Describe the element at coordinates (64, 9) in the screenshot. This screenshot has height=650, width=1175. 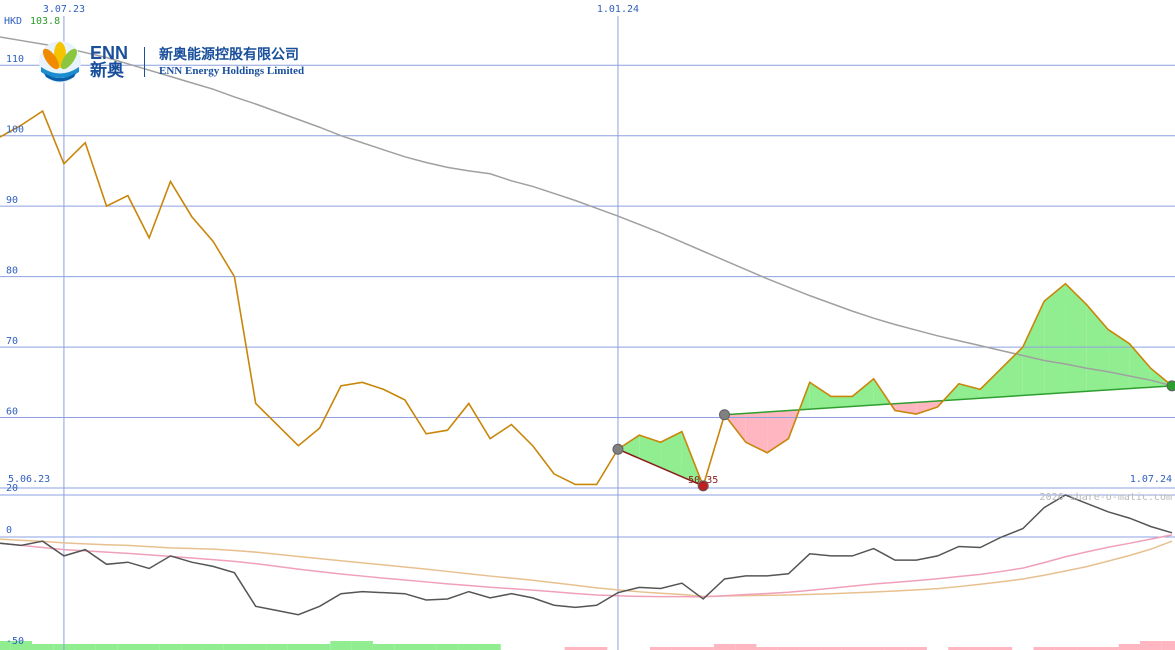
I see `date-tick-label: 3.07.23` at that location.